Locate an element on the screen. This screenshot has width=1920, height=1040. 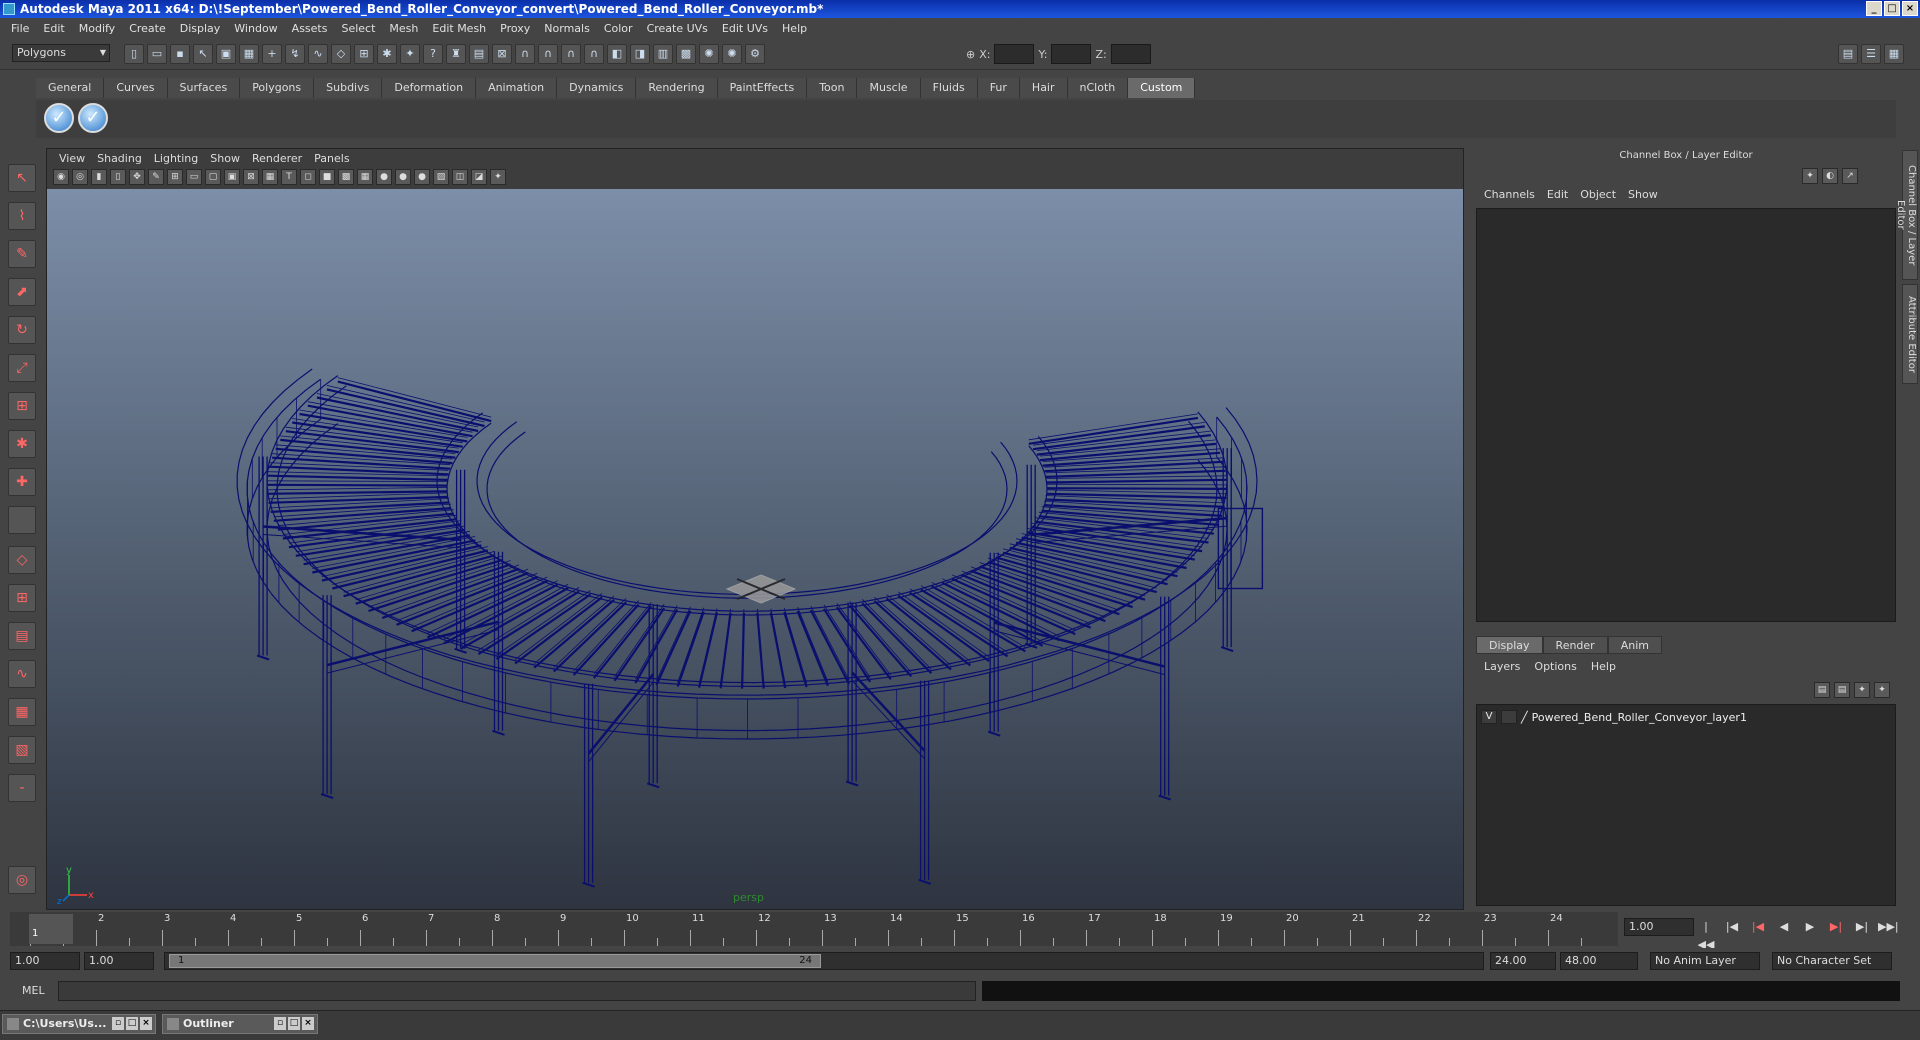
side-tab-attribute-editor: Attribute Editor is located at coordinates (1910, 334).